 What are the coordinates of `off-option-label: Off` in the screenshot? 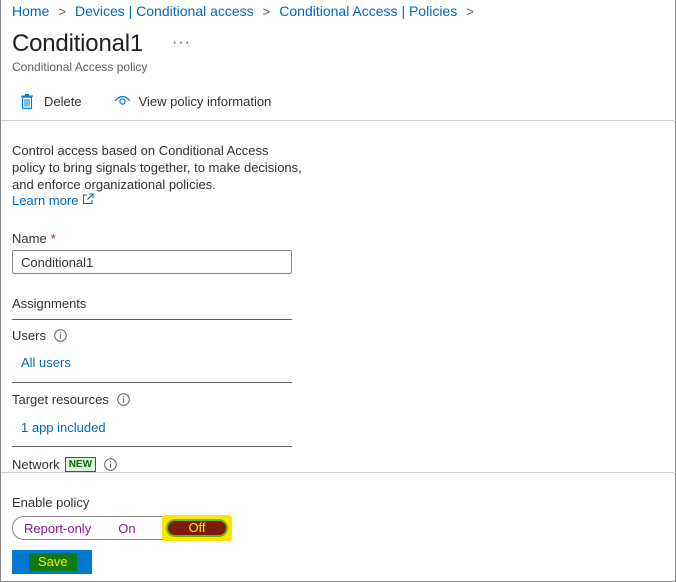 It's located at (197, 528).